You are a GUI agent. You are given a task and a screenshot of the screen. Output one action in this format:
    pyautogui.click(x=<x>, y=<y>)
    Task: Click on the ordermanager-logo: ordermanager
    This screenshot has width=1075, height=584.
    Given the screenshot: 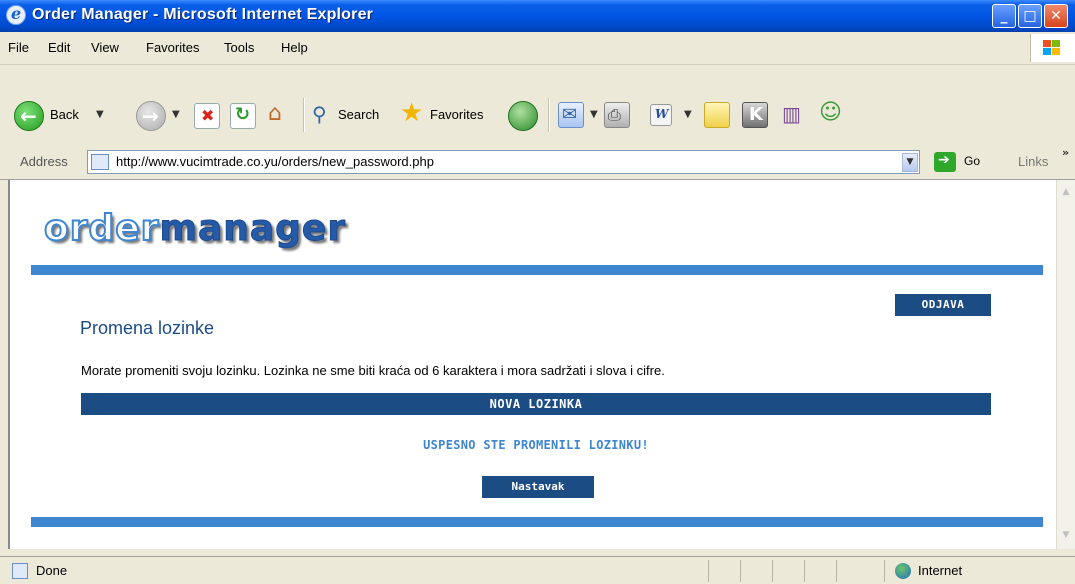 What is the action you would take?
    pyautogui.click(x=195, y=228)
    